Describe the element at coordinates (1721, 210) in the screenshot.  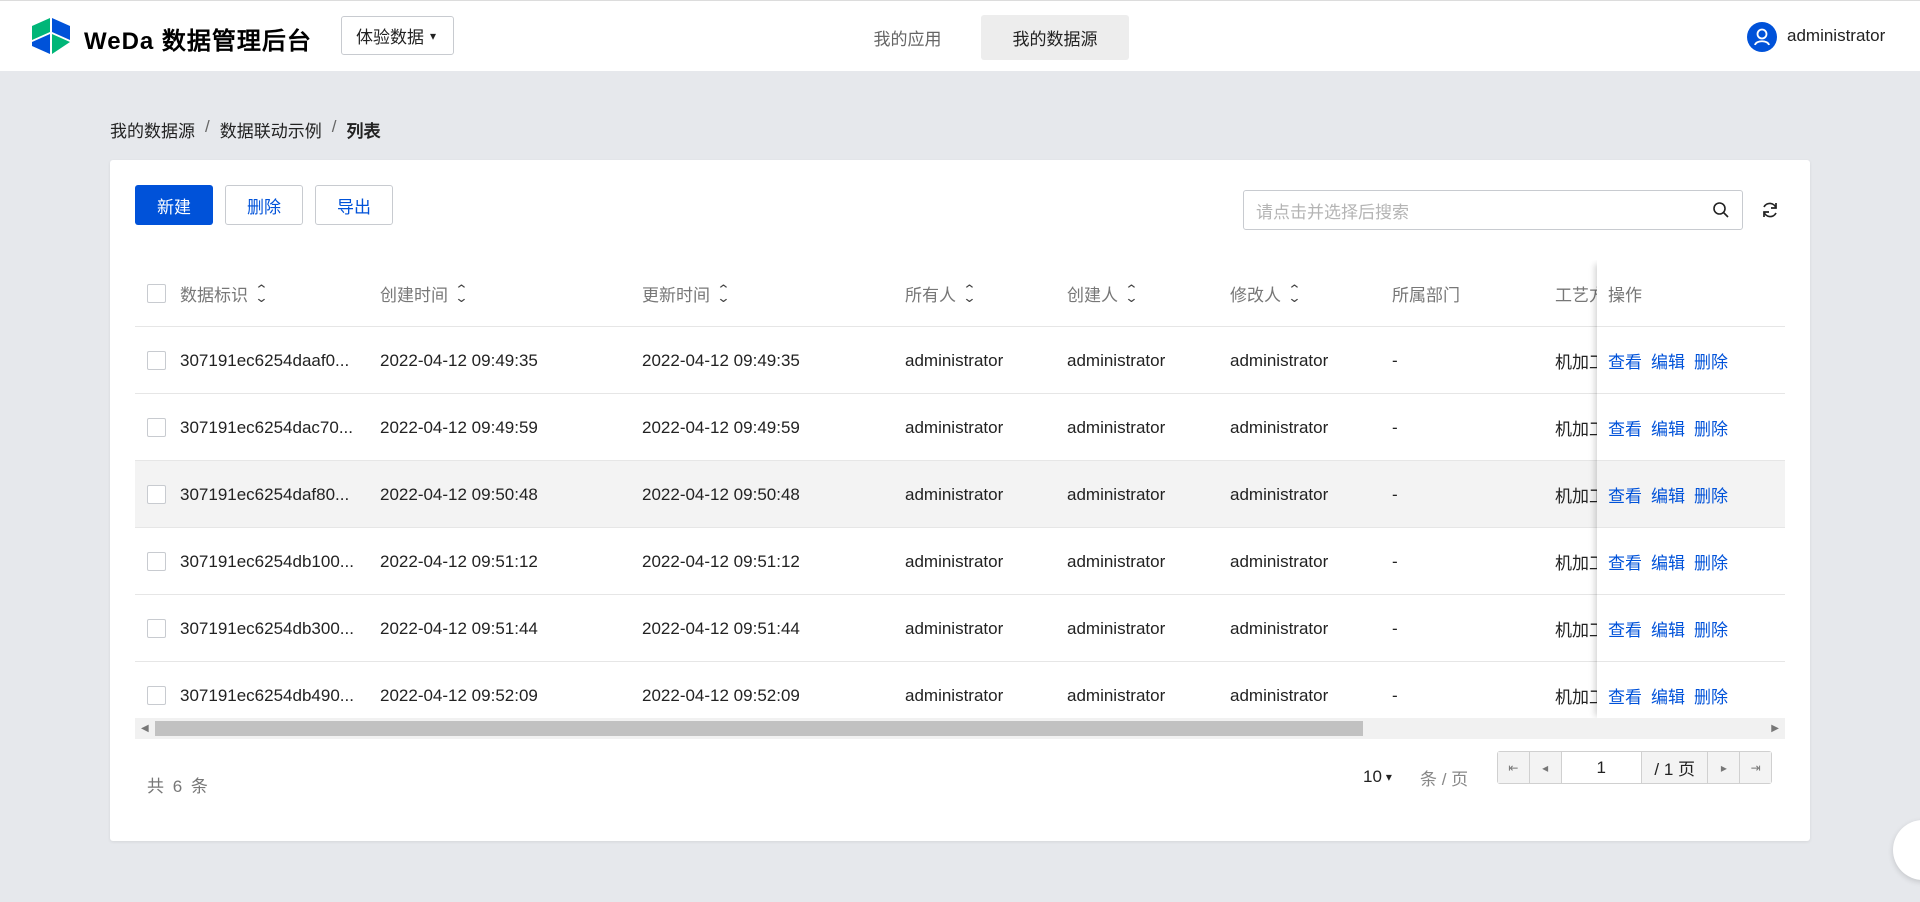
I see `search-icon` at that location.